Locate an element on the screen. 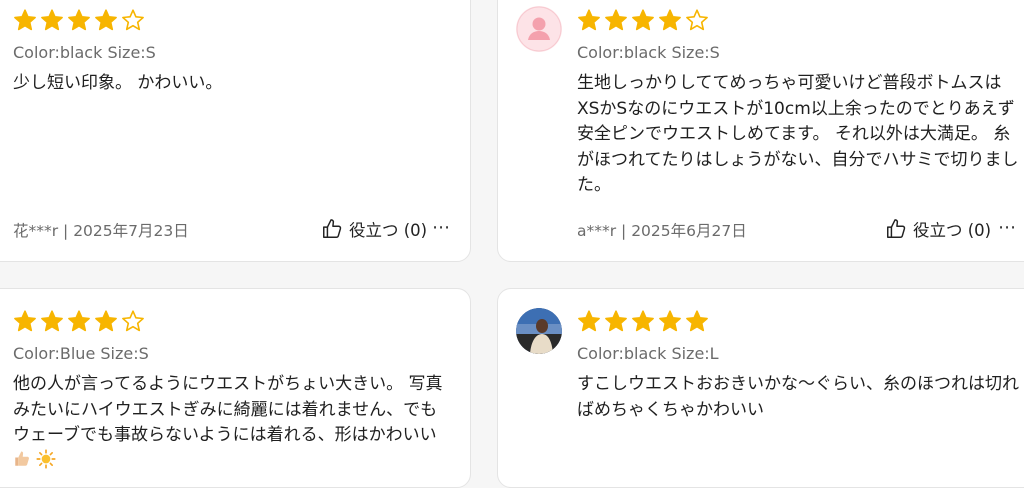  thumbs-up-emoji is located at coordinates (22, 463).